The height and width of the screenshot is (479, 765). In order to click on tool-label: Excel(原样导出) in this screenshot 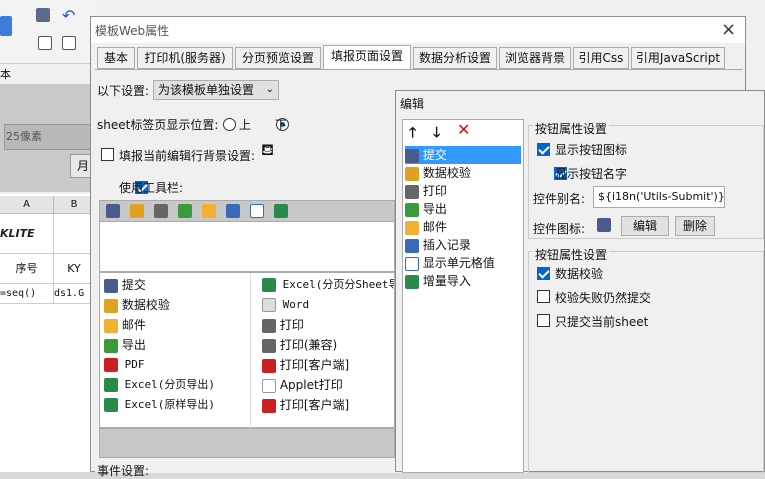, I will do `click(169, 404)`.